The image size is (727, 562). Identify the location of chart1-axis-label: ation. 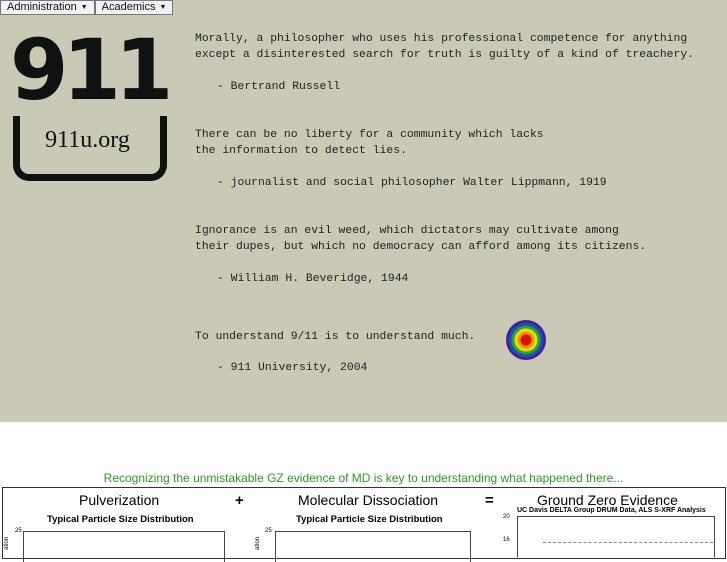
(7, 543).